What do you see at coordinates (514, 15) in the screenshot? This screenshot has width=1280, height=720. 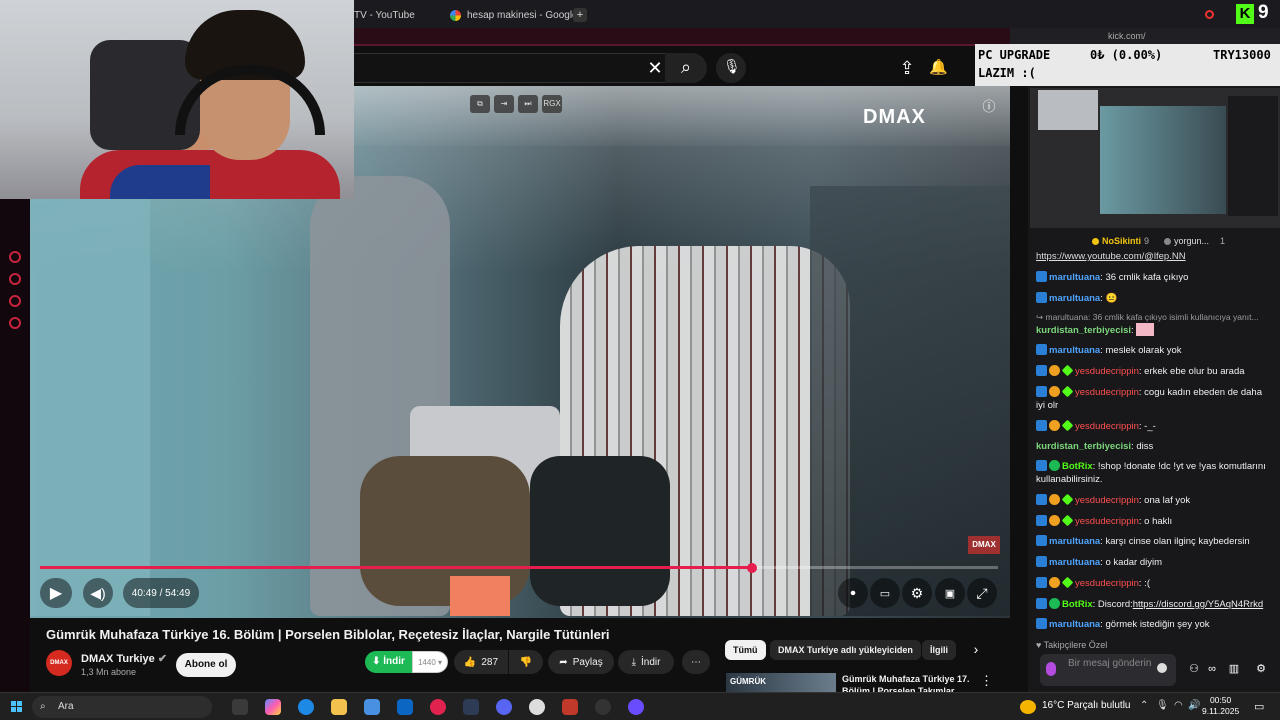 I see `tab-google: hesap makinesi - Google` at bounding box center [514, 15].